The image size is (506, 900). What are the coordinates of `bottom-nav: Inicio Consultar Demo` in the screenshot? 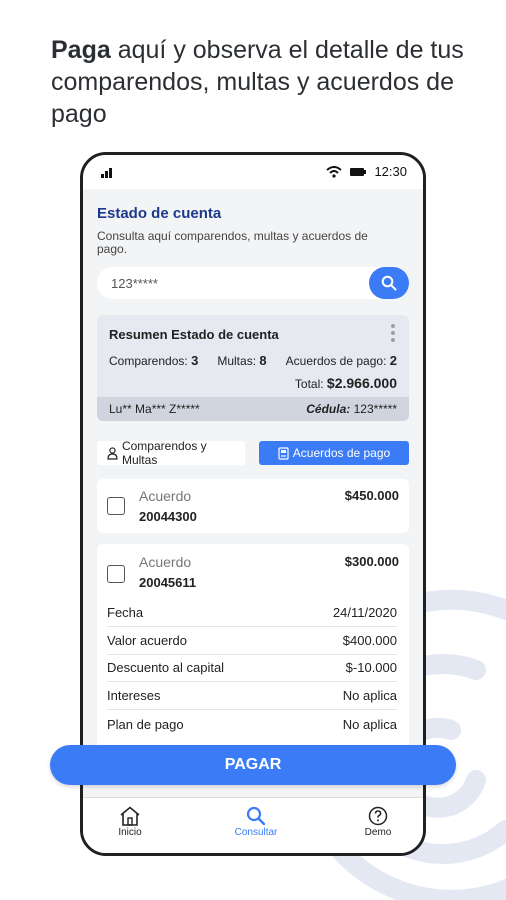 It's located at (253, 825).